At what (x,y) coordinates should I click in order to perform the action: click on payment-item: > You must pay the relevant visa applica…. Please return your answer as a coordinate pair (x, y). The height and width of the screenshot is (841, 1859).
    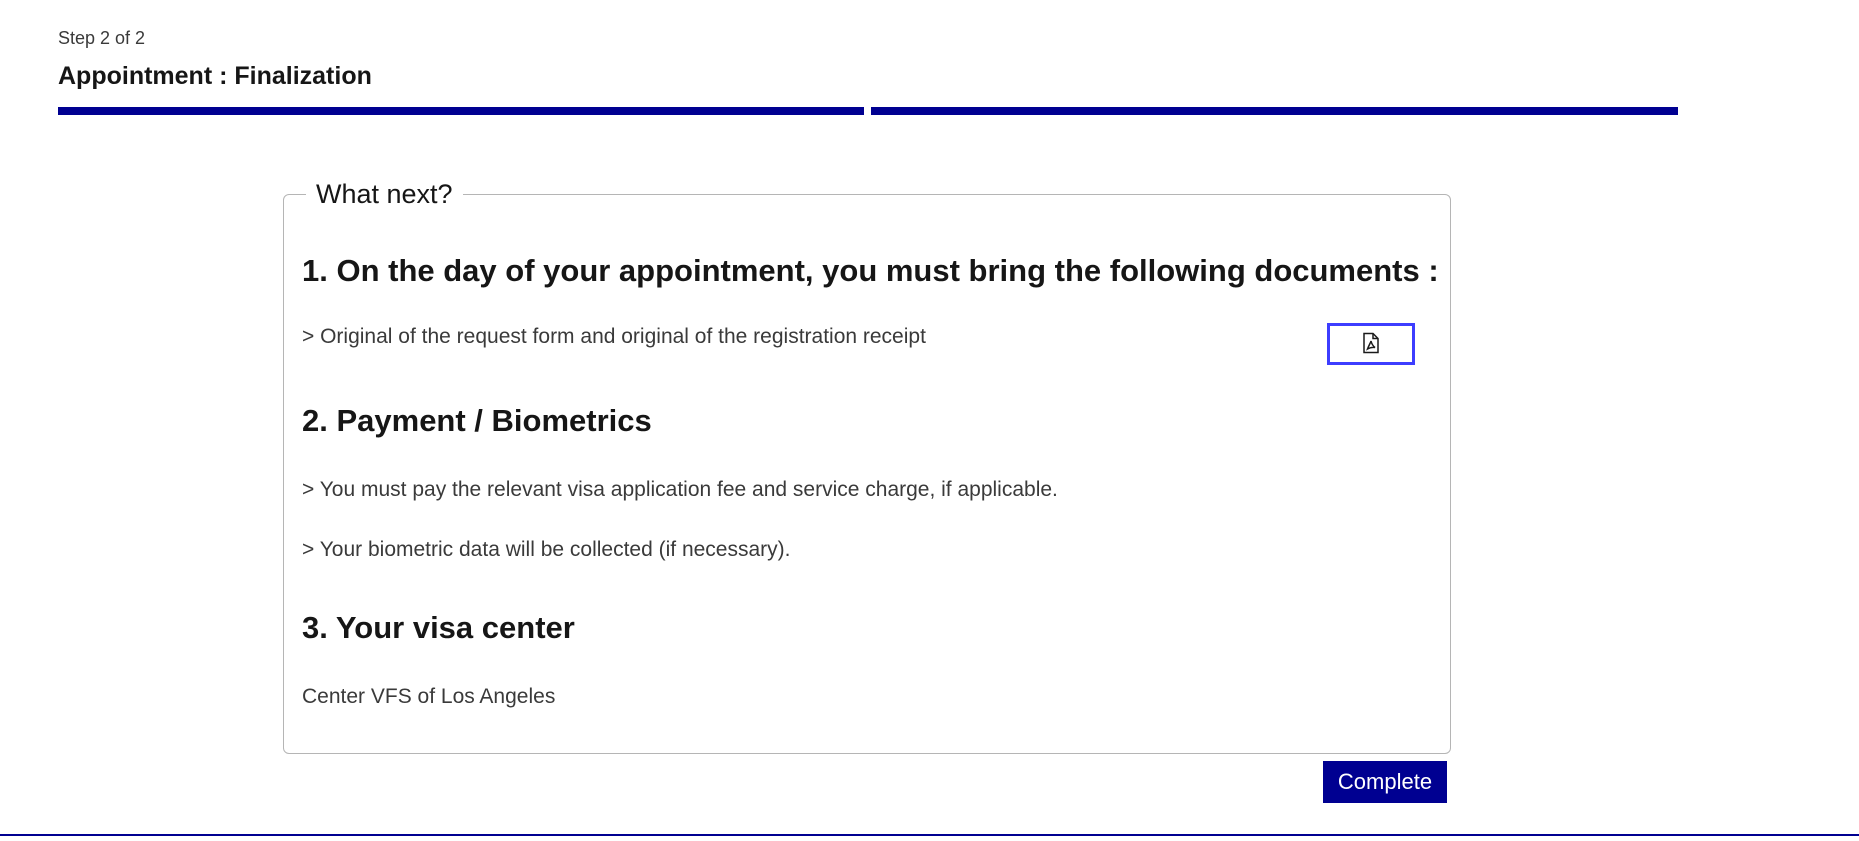
    Looking at the image, I should click on (680, 489).